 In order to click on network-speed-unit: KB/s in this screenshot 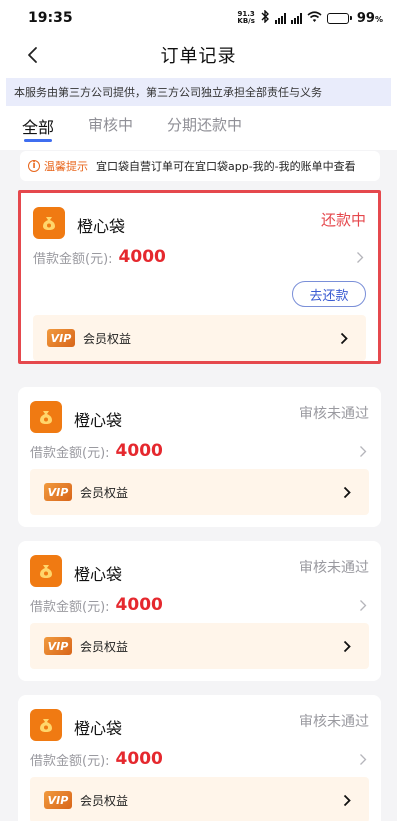, I will do `click(246, 21)`.